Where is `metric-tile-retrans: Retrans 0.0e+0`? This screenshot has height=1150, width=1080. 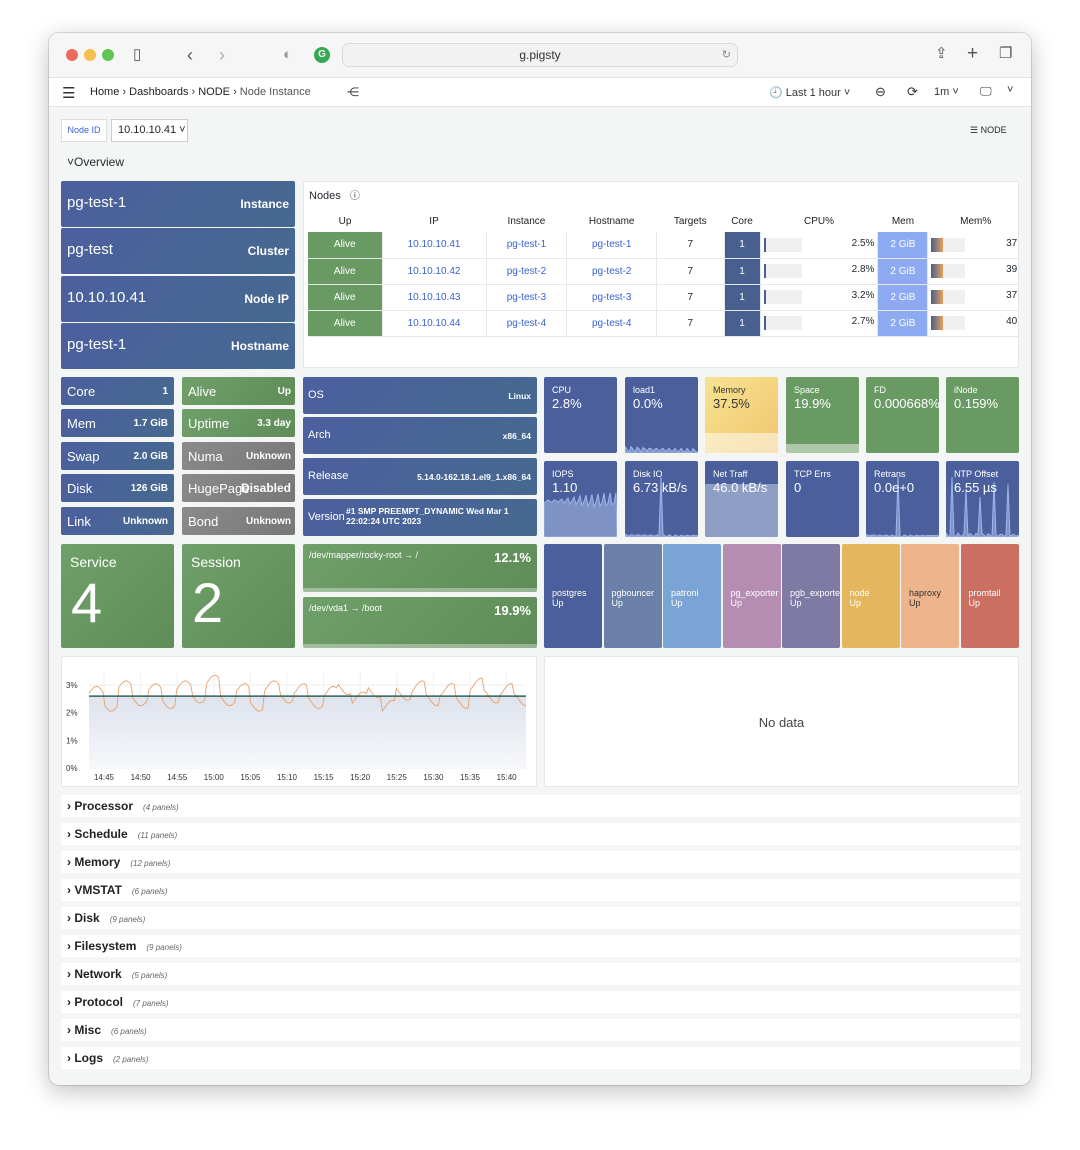 metric-tile-retrans: Retrans 0.0e+0 is located at coordinates (902, 499).